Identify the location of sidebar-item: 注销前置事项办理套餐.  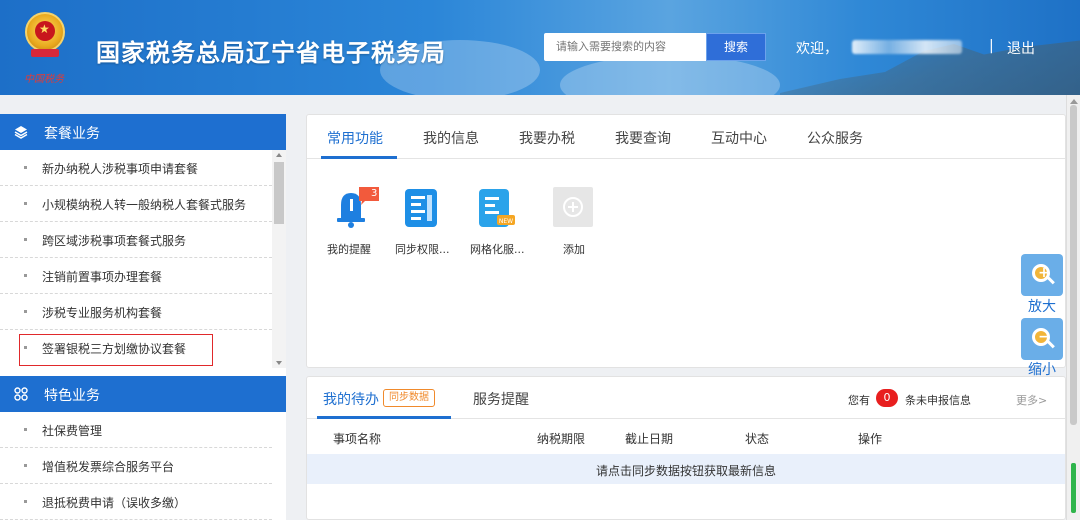
(136, 276).